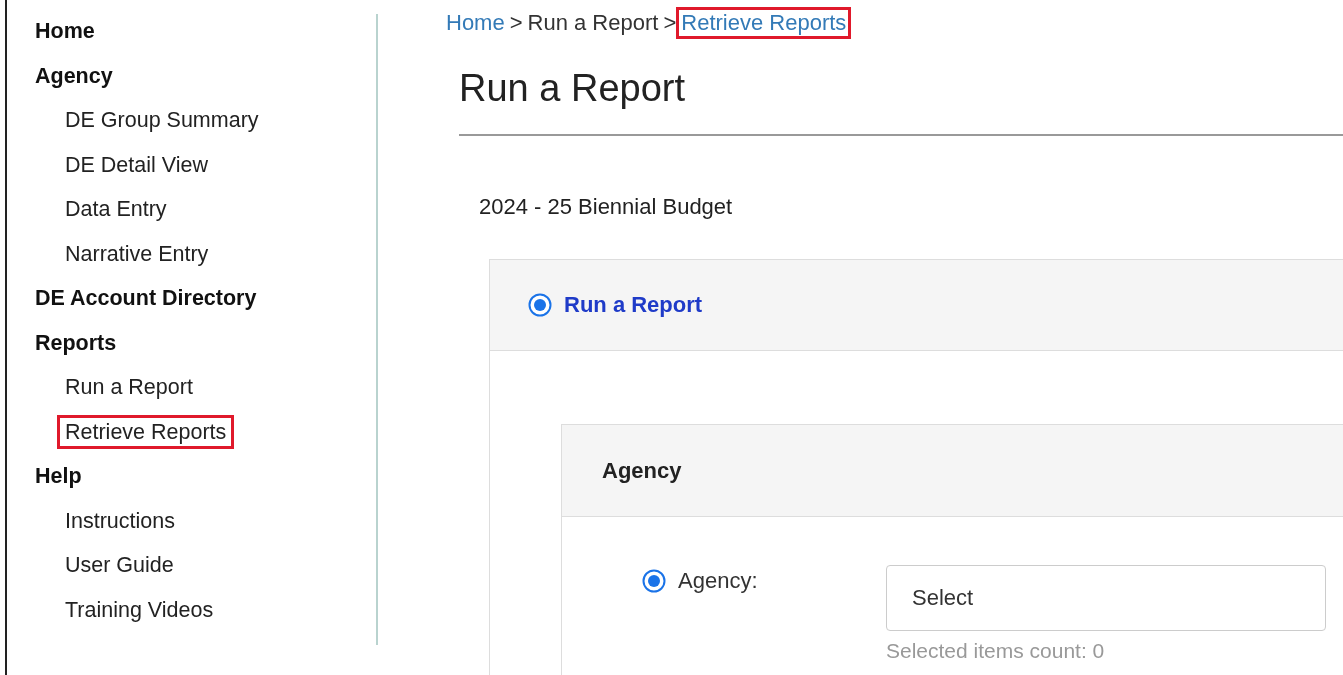  Describe the element at coordinates (162, 120) in the screenshot. I see `sidebar-subitem: DE Group Summary` at that location.